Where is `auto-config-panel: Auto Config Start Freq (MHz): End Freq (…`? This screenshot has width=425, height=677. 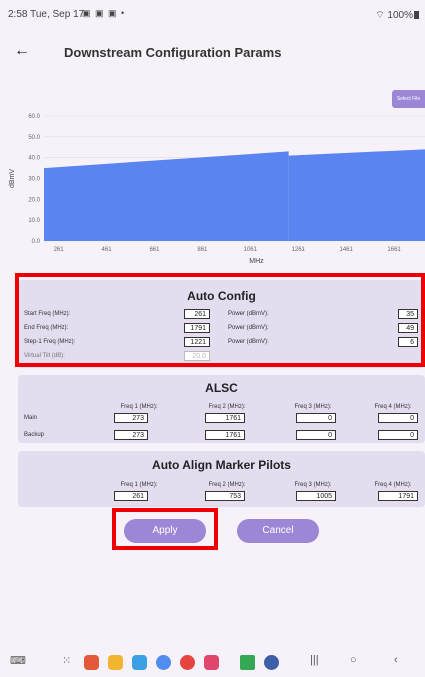 auto-config-panel: Auto Config Start Freq (MHz): End Freq (… is located at coordinates (221, 324).